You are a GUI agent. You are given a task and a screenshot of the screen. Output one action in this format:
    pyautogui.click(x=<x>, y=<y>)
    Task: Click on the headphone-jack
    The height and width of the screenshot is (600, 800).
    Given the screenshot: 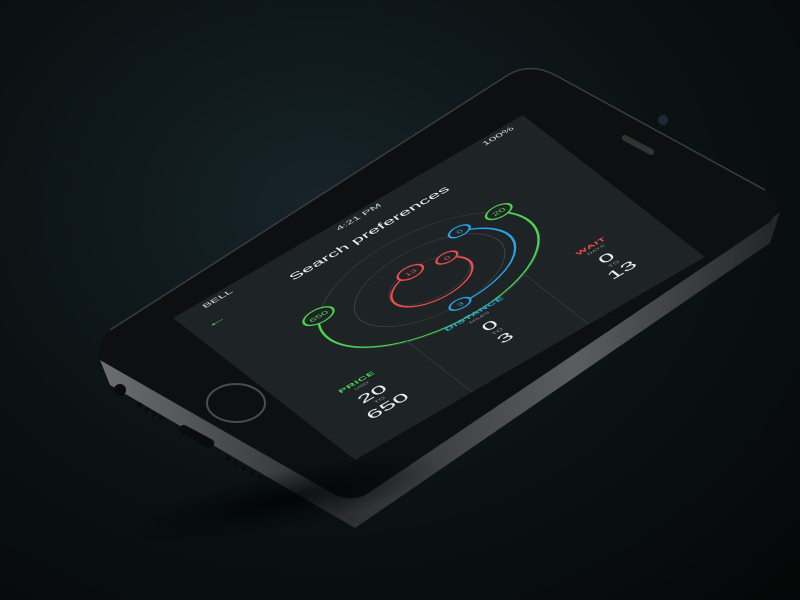 What is the action you would take?
    pyautogui.click(x=120, y=390)
    